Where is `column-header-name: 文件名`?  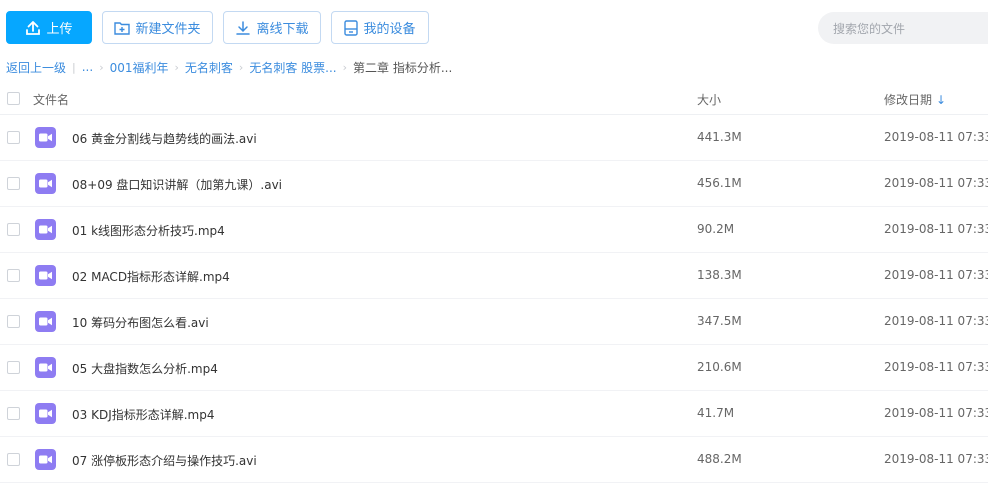
column-header-name: 文件名 is located at coordinates (51, 99).